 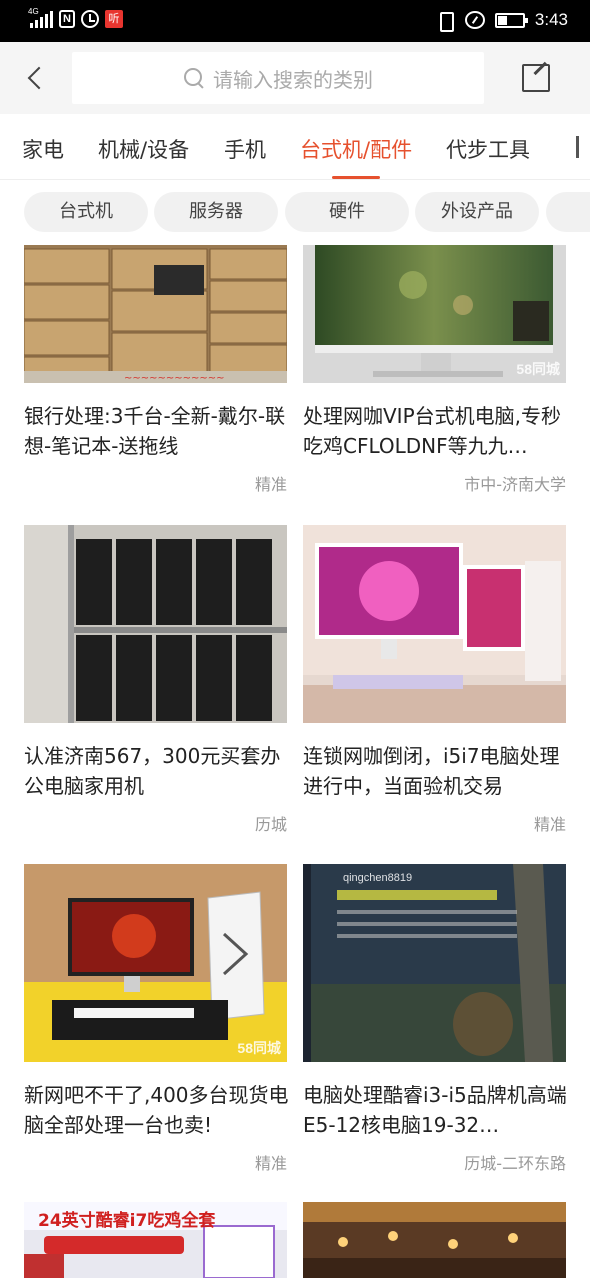 I want to click on cellular-signal-icon: 4G, so click(x=40, y=17).